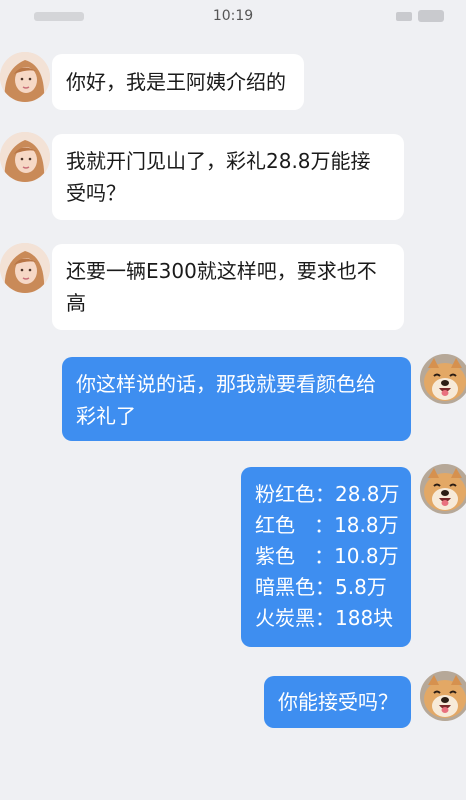  I want to click on price-line: 粉红色：28.8万, so click(327, 494).